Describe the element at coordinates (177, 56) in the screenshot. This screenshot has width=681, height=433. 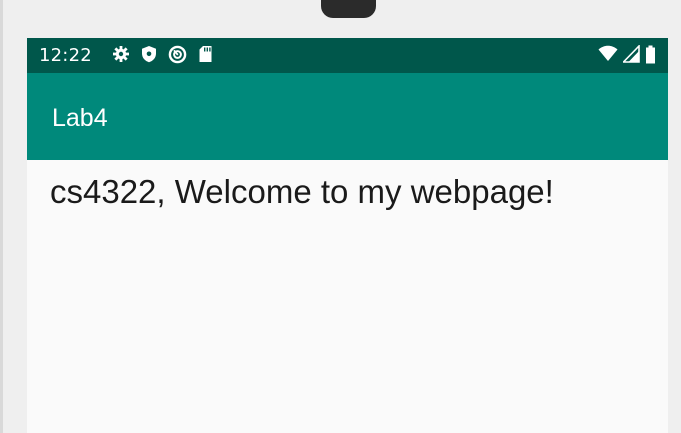
I see `sync-icon` at that location.